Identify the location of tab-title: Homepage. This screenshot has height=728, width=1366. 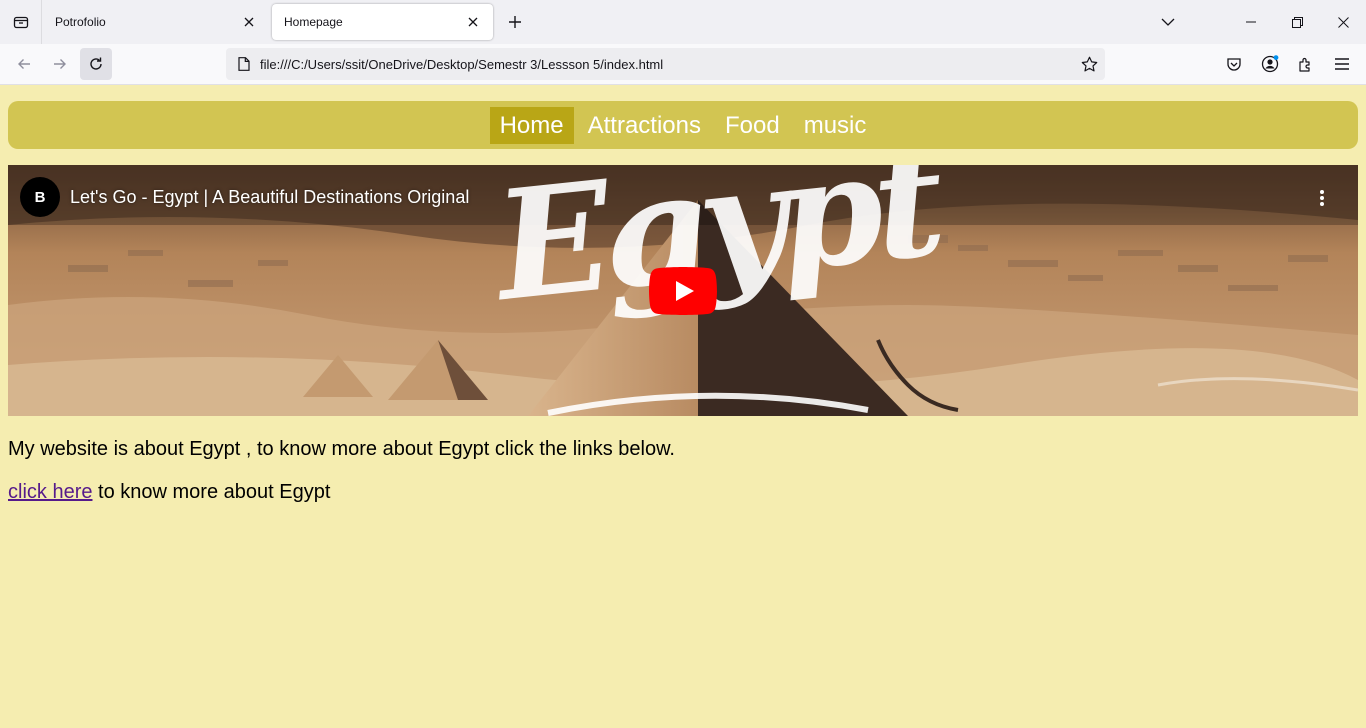
(313, 22).